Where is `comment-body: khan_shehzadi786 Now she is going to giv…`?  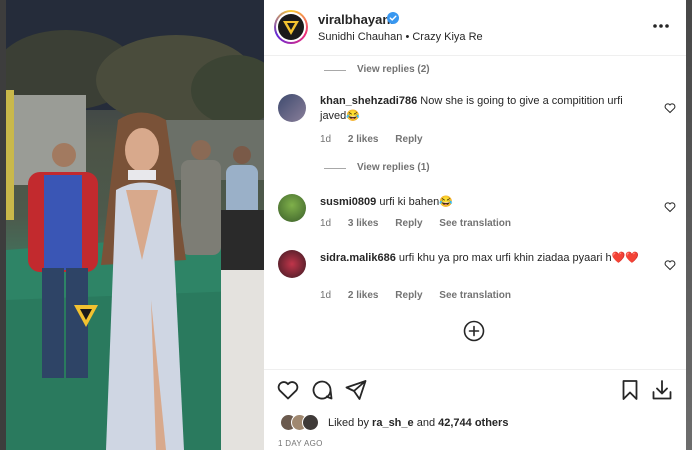
comment-body: khan_shehzadi786 Now she is going to giv… is located at coordinates (485, 109).